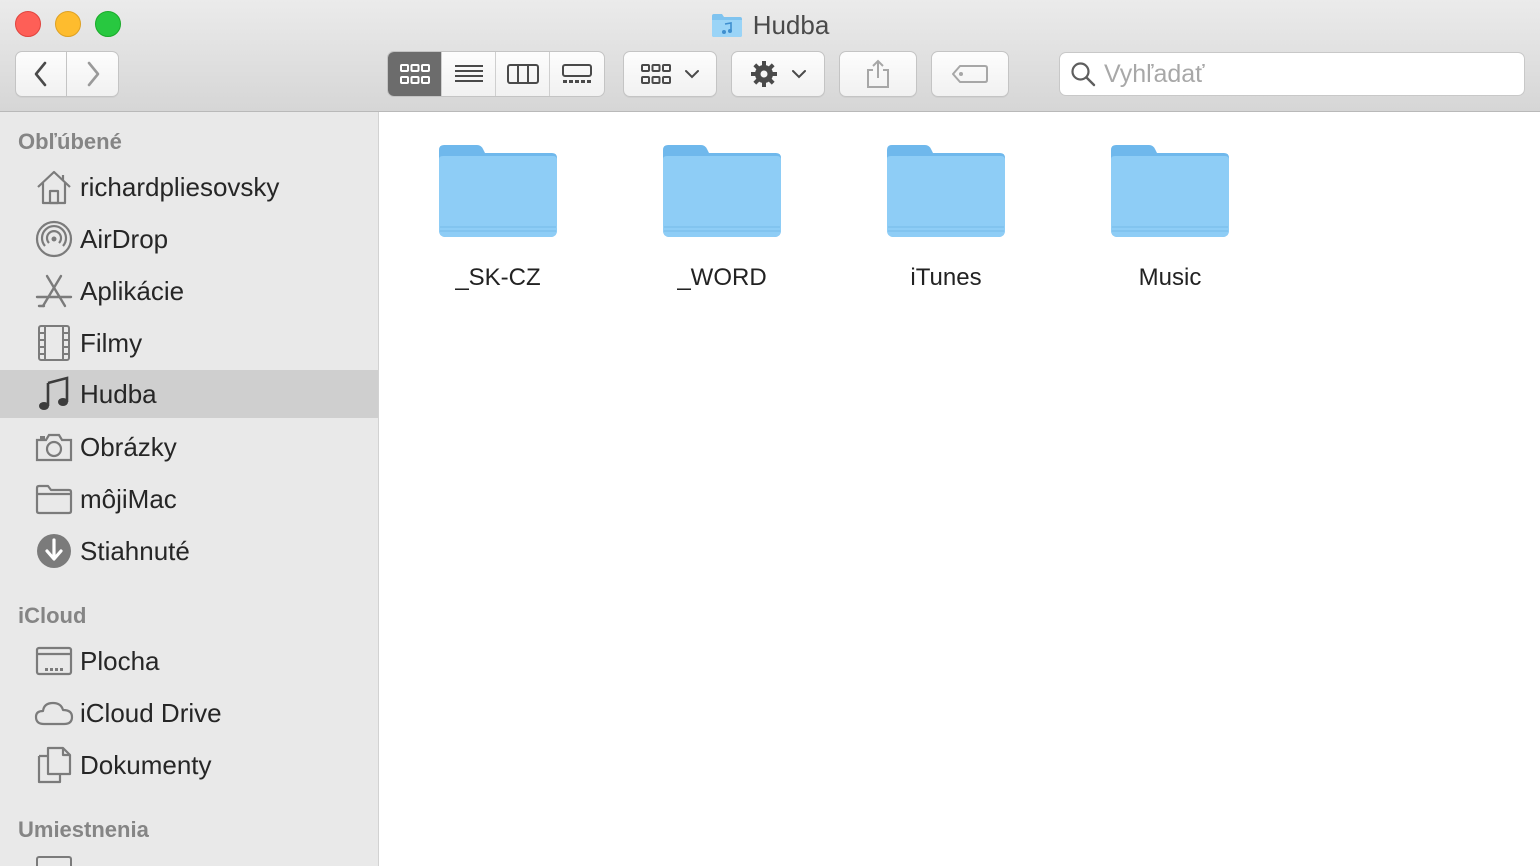  I want to click on download-icon, so click(54, 551).